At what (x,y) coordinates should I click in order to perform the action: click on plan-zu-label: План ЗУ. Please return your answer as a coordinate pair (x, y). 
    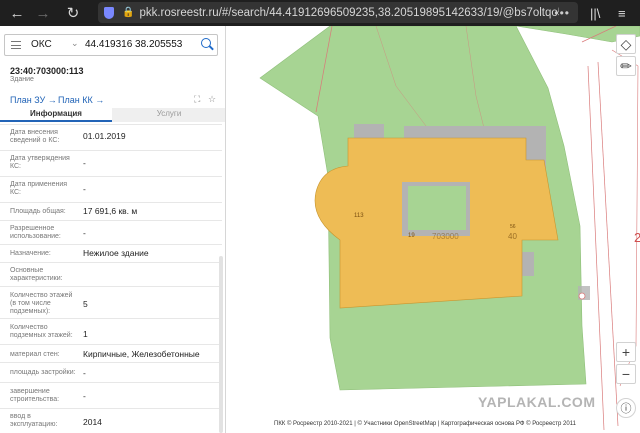
    Looking at the image, I should click on (28, 100).